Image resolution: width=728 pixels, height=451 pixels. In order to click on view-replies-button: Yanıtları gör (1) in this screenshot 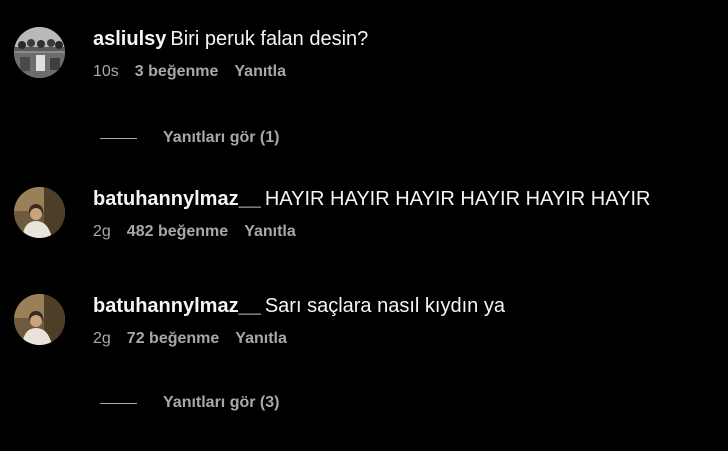, I will do `click(189, 138)`.